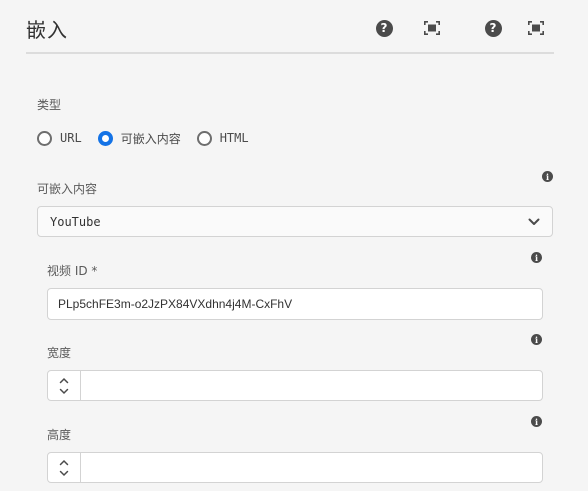 The height and width of the screenshot is (491, 588). Describe the element at coordinates (295, 304) in the screenshot. I see `video-id-input: PLp5chFE3m-o2JzPX84VXdhn4j4M-CxFhV` at that location.